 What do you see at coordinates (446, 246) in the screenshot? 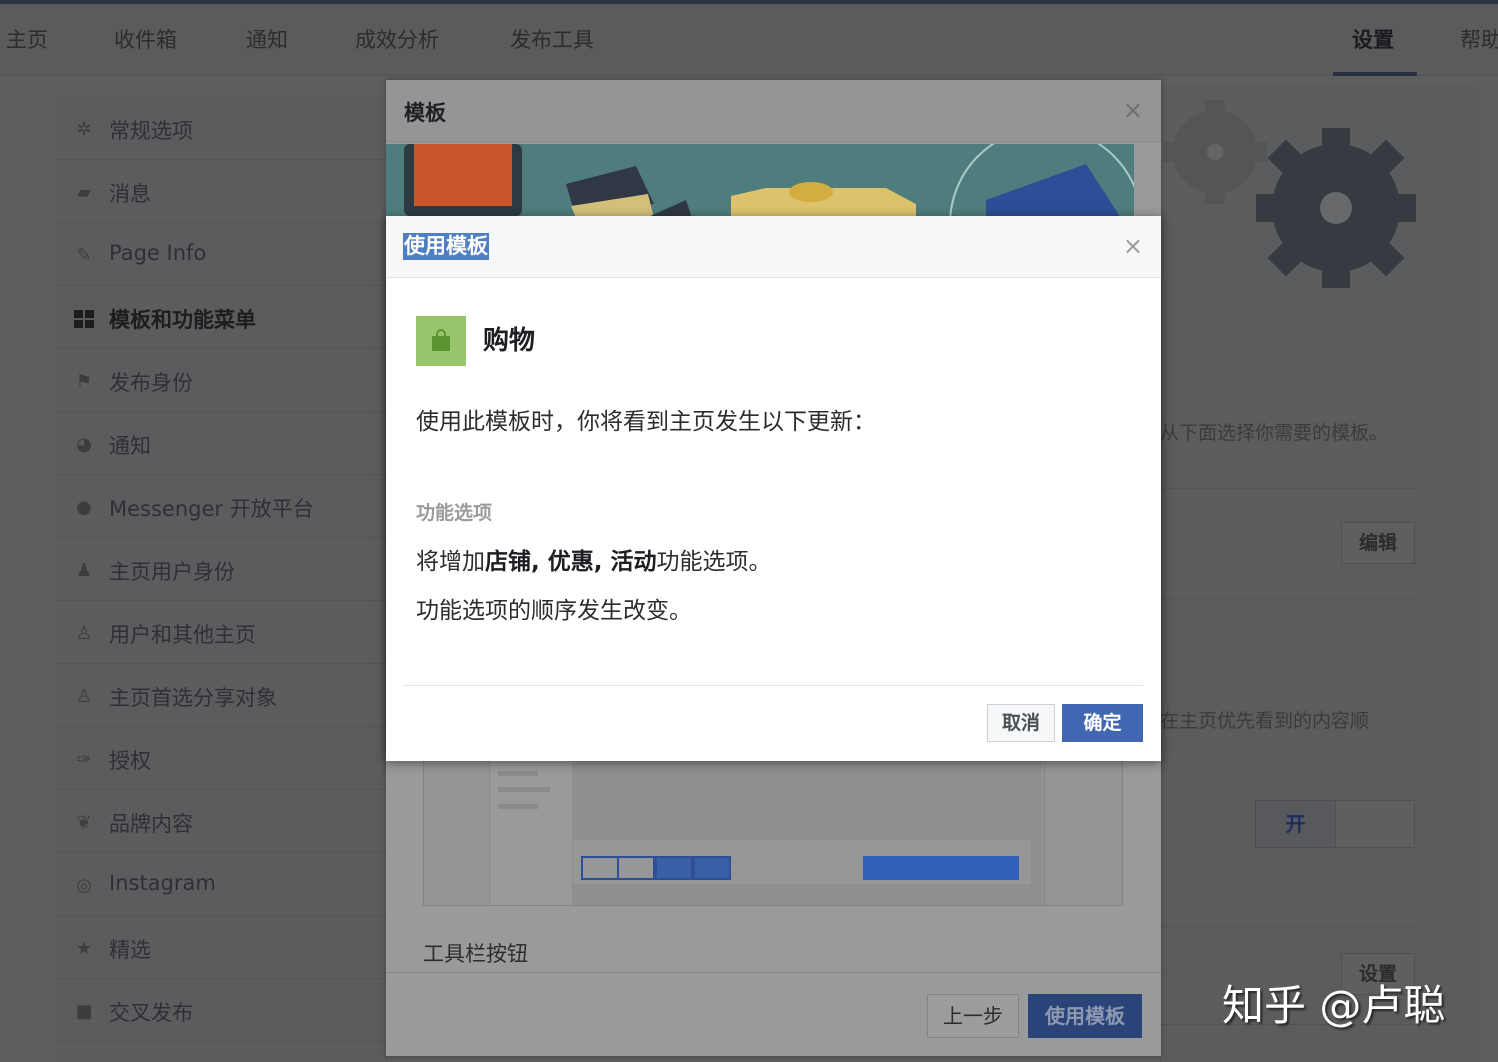
I see `dialog-title: 使用模板` at bounding box center [446, 246].